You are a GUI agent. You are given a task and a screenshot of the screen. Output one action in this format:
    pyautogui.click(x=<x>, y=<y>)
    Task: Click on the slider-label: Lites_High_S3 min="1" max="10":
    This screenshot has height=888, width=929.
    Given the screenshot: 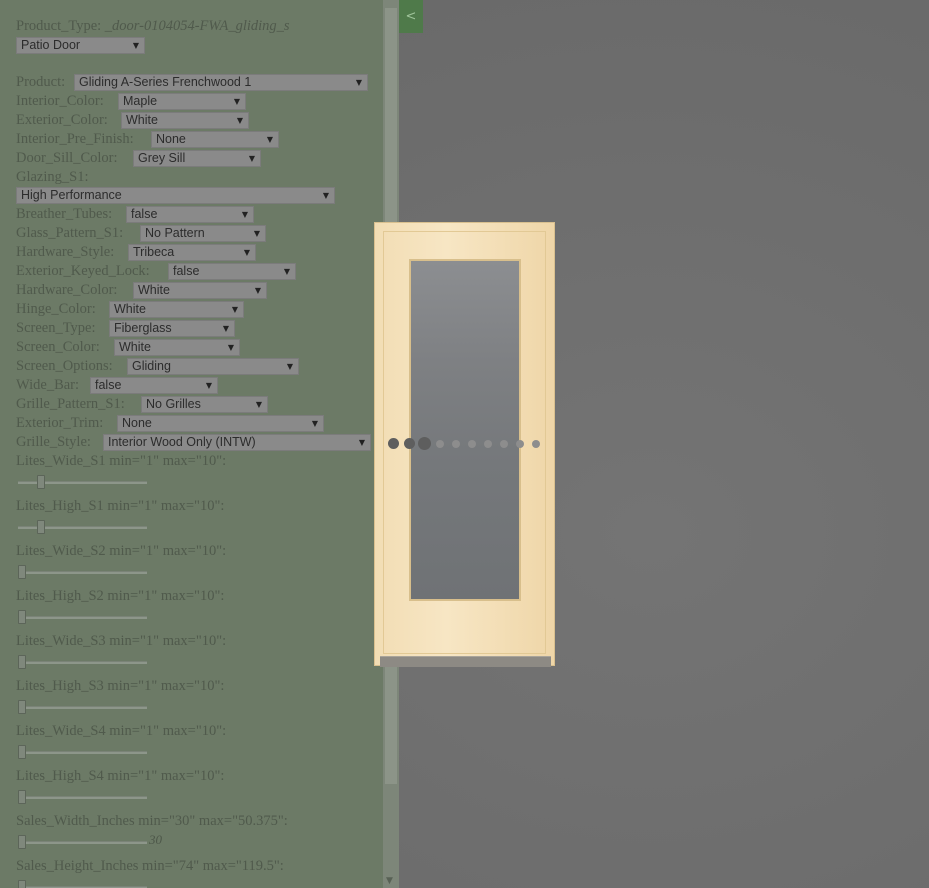 What is the action you would take?
    pyautogui.click(x=120, y=686)
    